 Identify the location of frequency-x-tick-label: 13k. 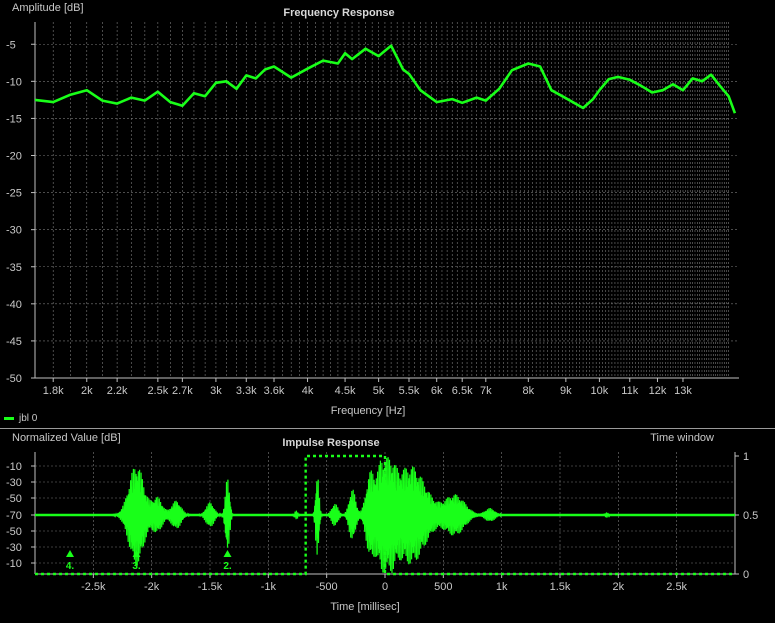
(683, 391).